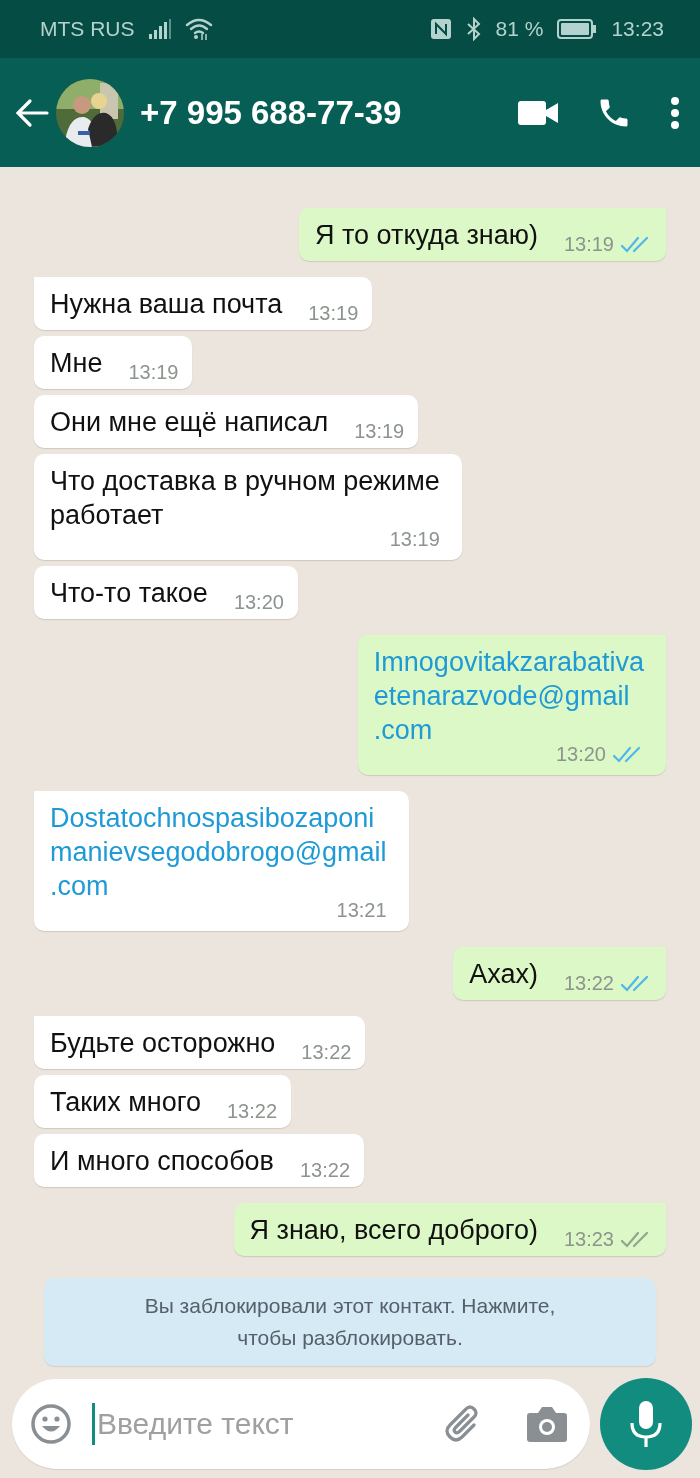  What do you see at coordinates (163, 1043) in the screenshot?
I see `message-text: Будьте осторожно` at bounding box center [163, 1043].